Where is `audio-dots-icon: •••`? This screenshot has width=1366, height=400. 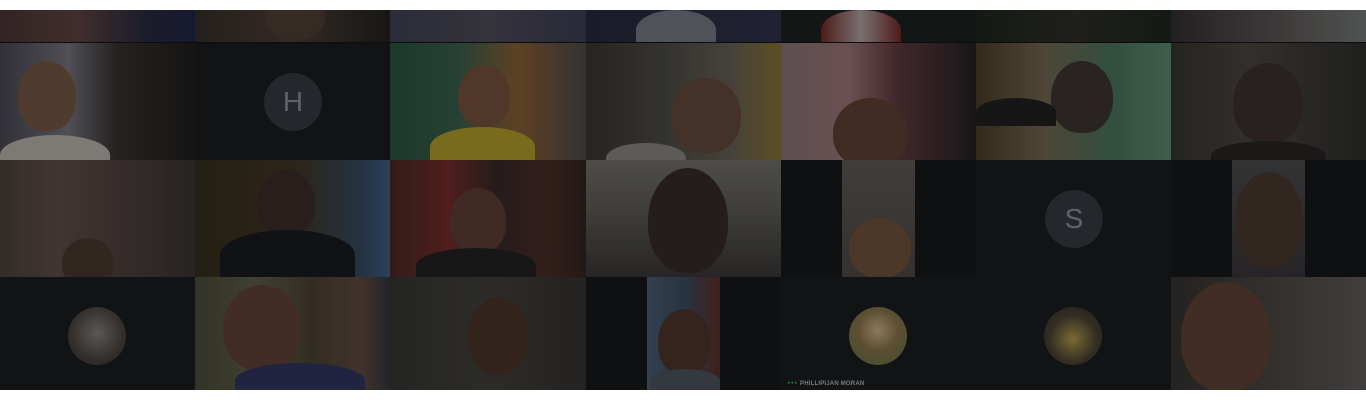
audio-dots-icon: ••• is located at coordinates (792, 383).